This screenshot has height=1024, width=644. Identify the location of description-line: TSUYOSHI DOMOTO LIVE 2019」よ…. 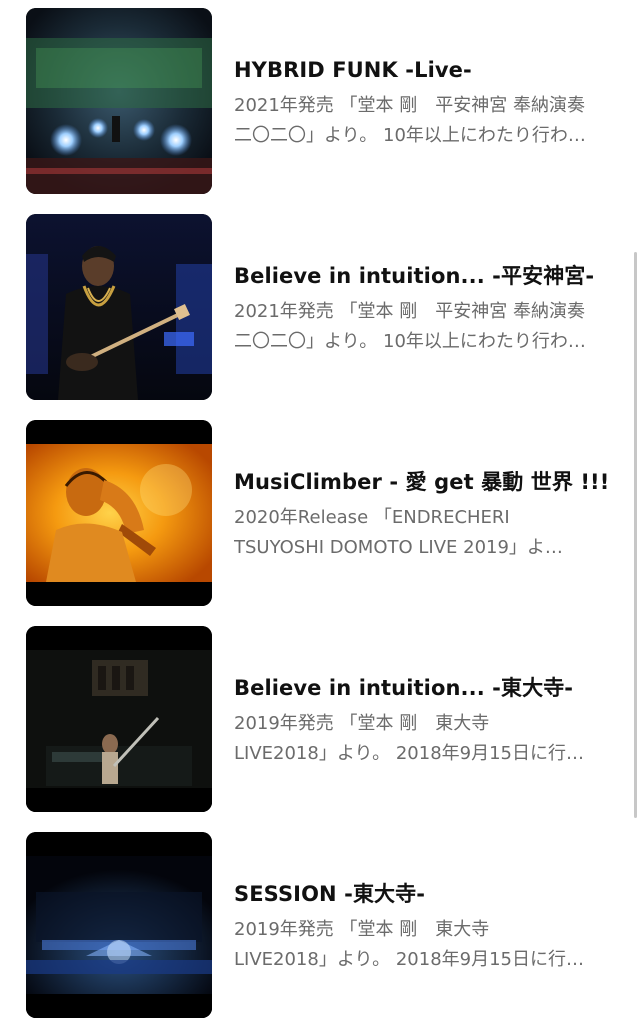
(398, 547).